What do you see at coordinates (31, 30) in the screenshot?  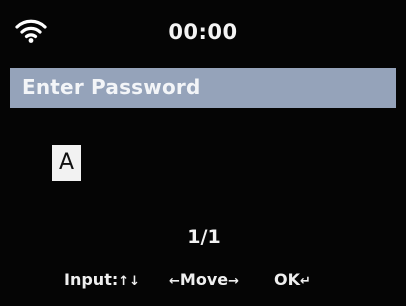 I see `wifi-icon` at bounding box center [31, 30].